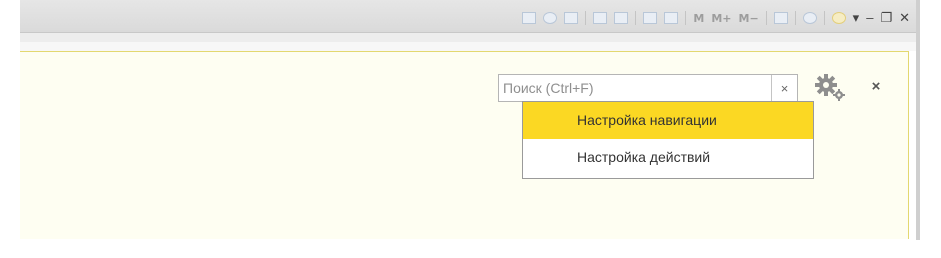  What do you see at coordinates (600, 18) in the screenshot?
I see `link-icon` at bounding box center [600, 18].